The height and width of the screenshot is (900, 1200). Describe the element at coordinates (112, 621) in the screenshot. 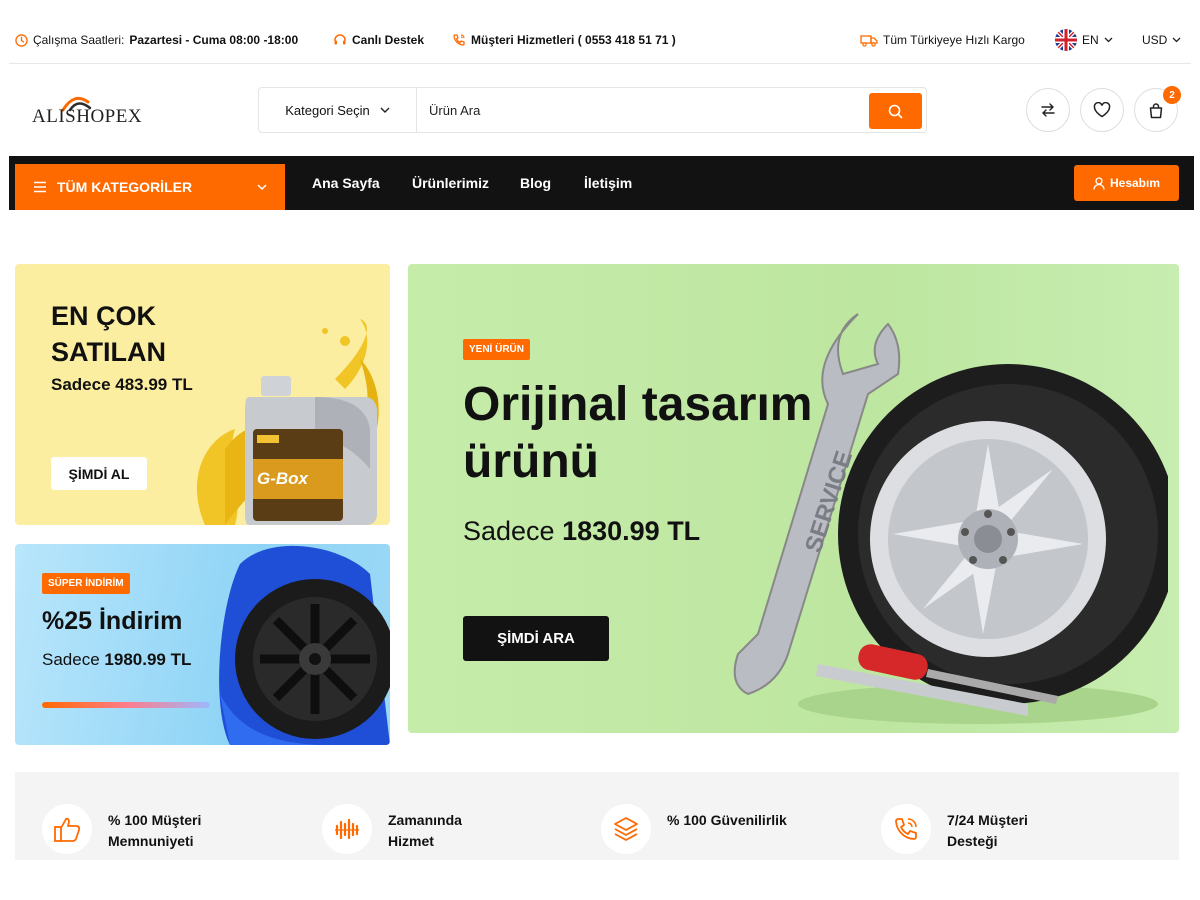

I see `discount-title: %25 İndirim` at that location.